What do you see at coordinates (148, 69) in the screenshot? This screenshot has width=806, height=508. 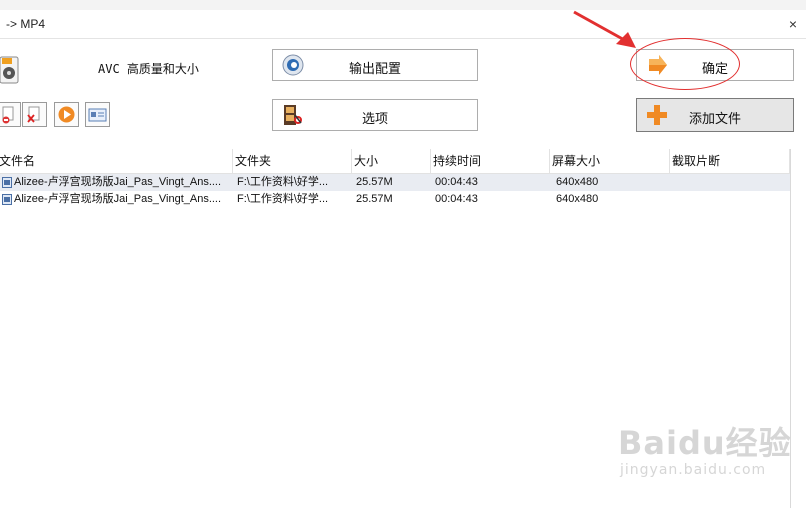 I see `preset-label: AVC 高质量和大小` at bounding box center [148, 69].